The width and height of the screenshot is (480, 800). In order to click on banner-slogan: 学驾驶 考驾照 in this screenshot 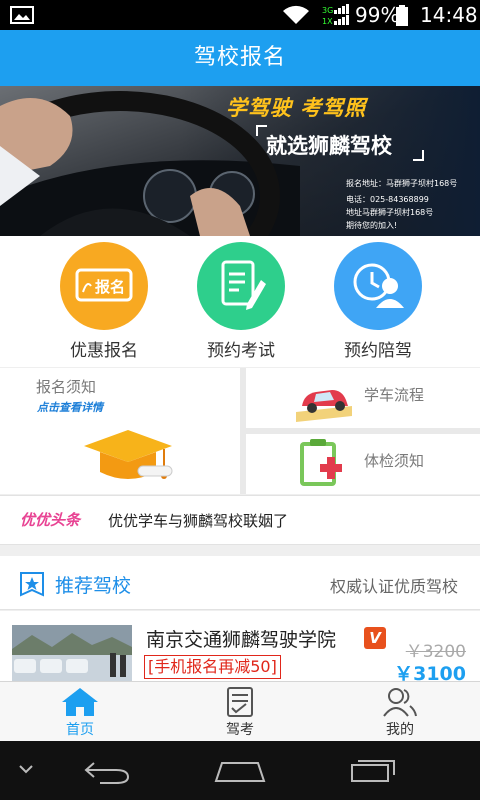, I will do `click(296, 108)`.